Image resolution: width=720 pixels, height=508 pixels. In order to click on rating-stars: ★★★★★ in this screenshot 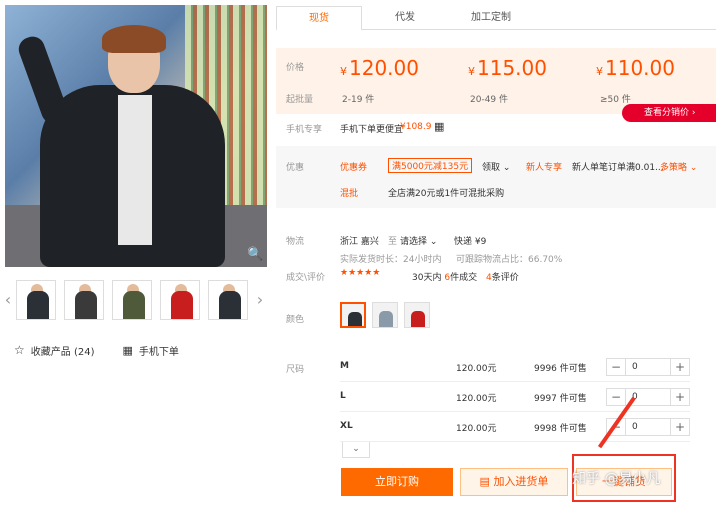, I will do `click(360, 273)`.